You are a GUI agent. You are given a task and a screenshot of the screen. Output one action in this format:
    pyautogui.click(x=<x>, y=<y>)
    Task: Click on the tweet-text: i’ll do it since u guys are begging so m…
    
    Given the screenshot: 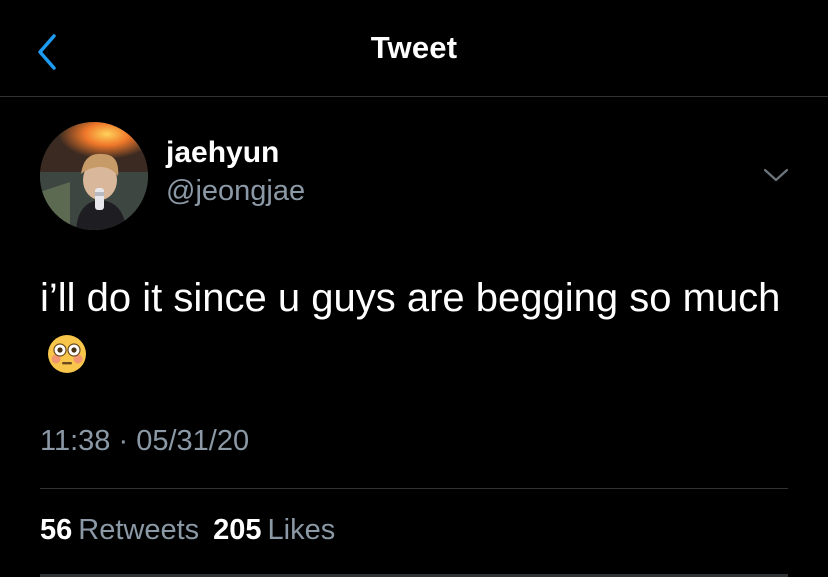 What is the action you would take?
    pyautogui.click(x=410, y=298)
    